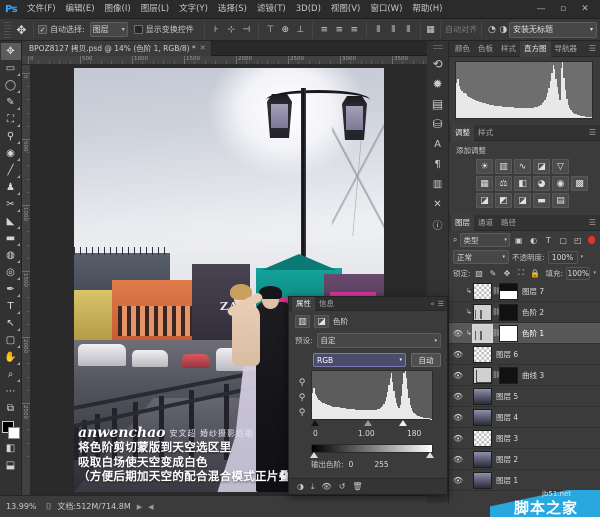 This screenshot has height=517, width=600. I want to click on black-white-icon: ◧, so click(522, 183).